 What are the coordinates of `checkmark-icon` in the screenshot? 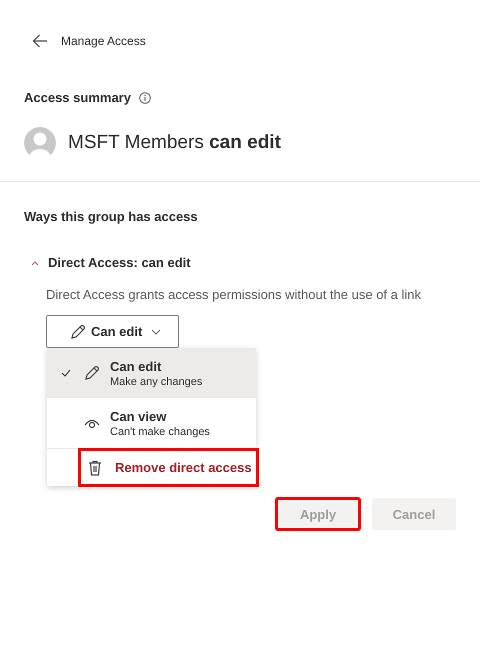 It's located at (66, 373).